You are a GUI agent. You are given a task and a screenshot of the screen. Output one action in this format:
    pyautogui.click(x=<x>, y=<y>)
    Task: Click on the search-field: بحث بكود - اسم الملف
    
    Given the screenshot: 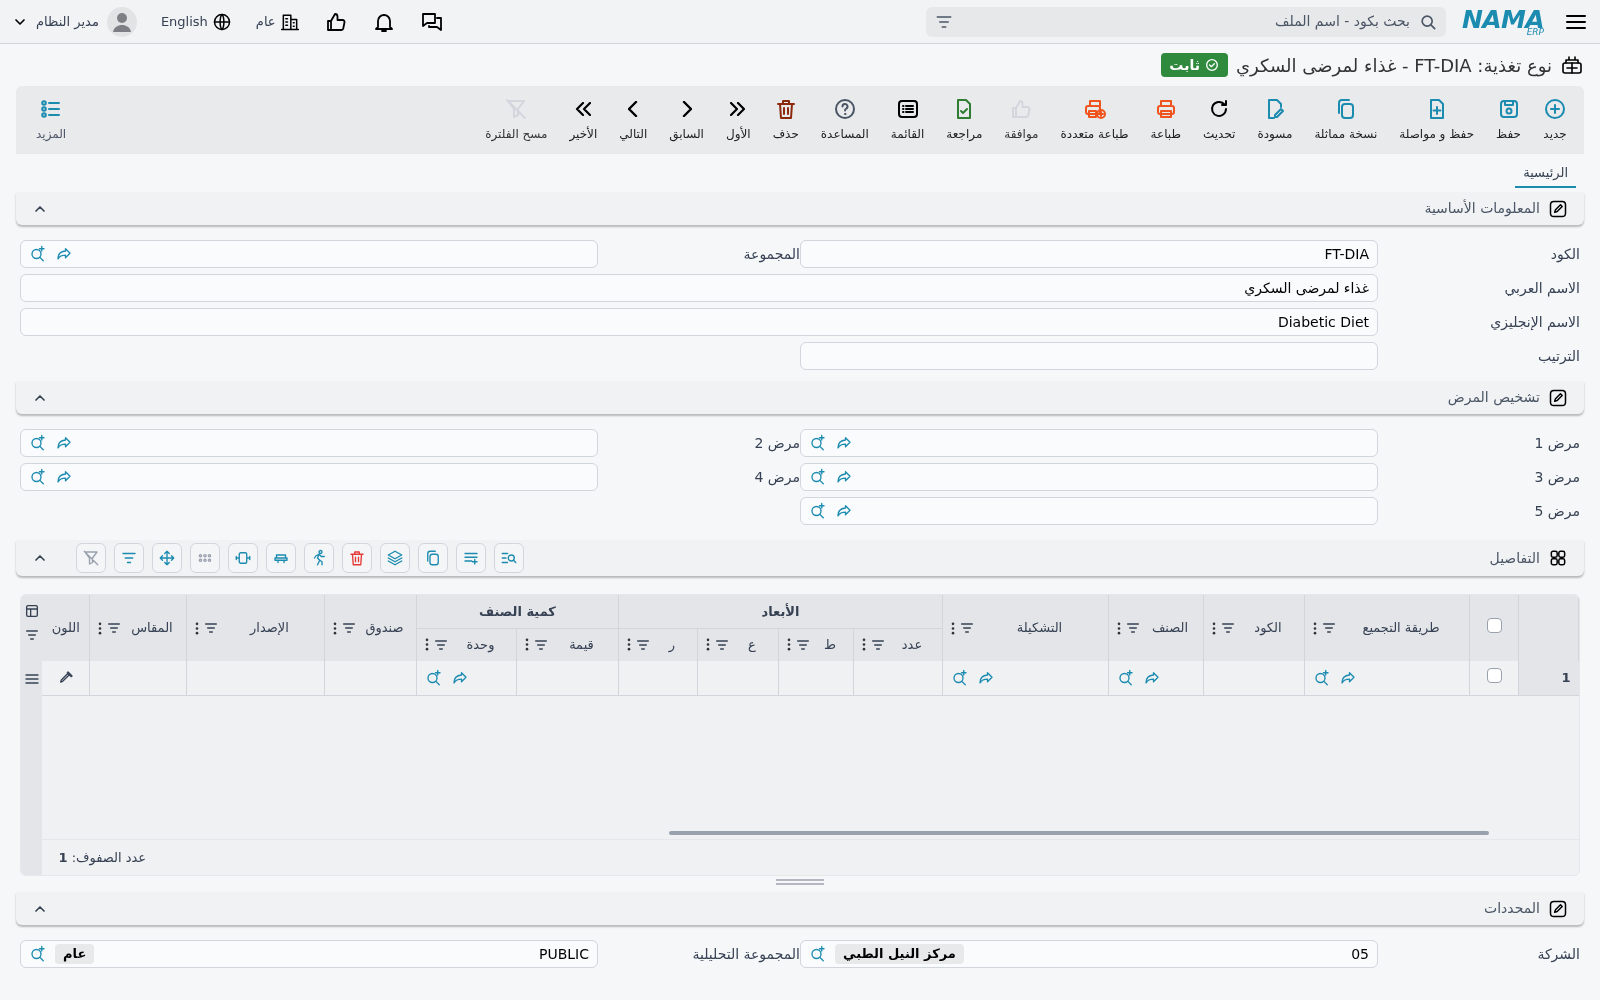 What is the action you would take?
    pyautogui.click(x=1186, y=21)
    